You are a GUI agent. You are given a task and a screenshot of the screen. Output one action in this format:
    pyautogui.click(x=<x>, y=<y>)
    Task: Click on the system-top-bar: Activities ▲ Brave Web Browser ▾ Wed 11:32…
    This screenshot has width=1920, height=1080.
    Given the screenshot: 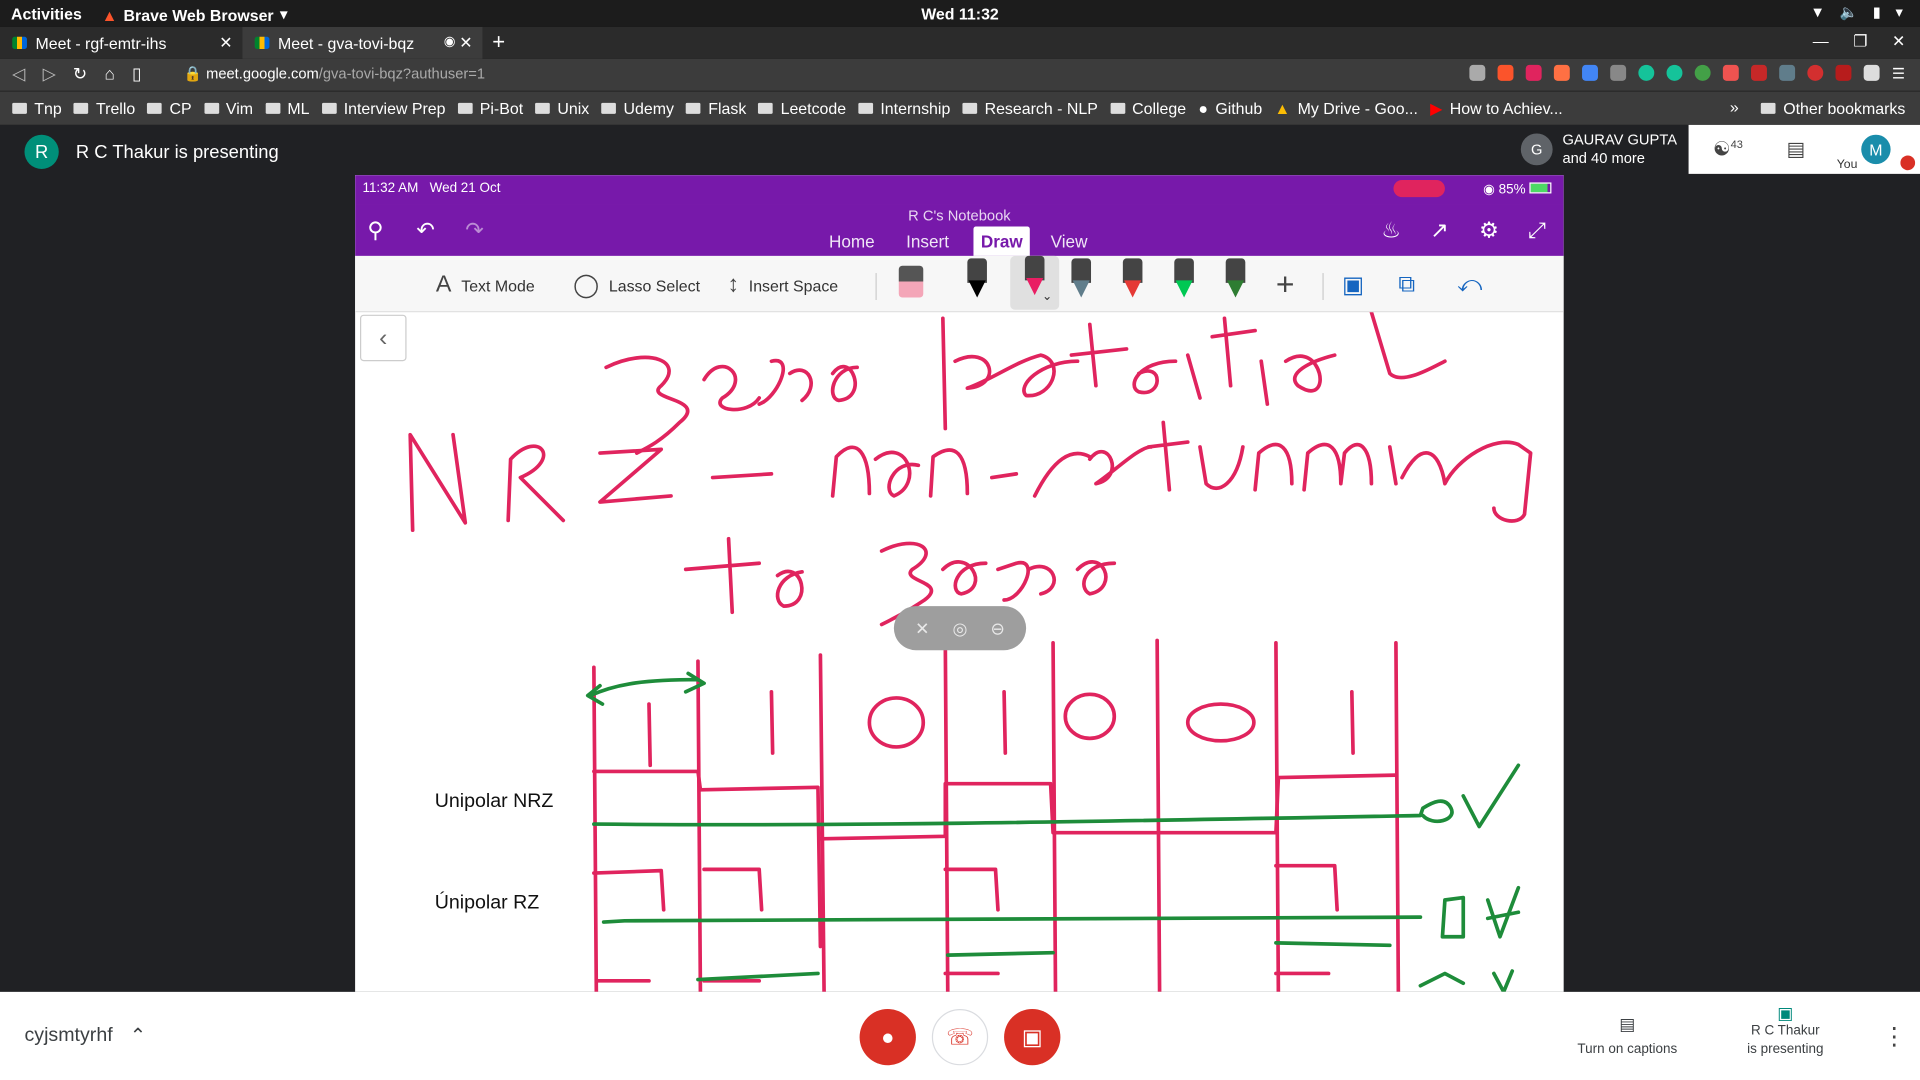 What is the action you would take?
    pyautogui.click(x=960, y=13)
    